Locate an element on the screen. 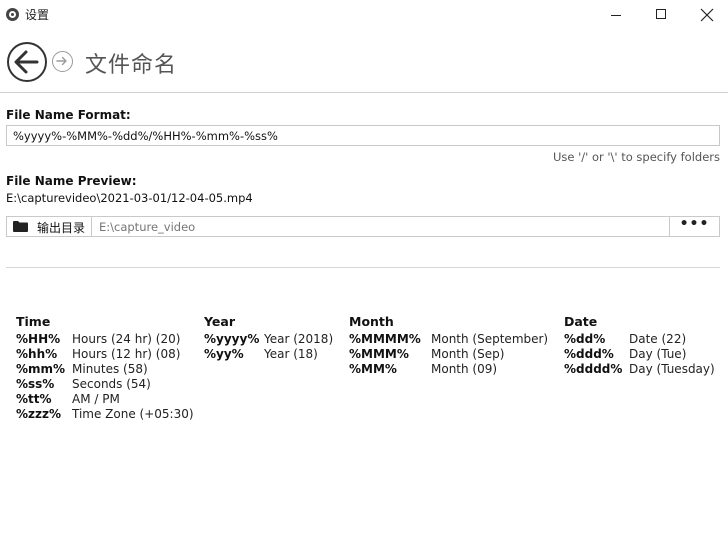 The width and height of the screenshot is (728, 538). legend-row: %hh% Hours (12 hr) (08) is located at coordinates (105, 354).